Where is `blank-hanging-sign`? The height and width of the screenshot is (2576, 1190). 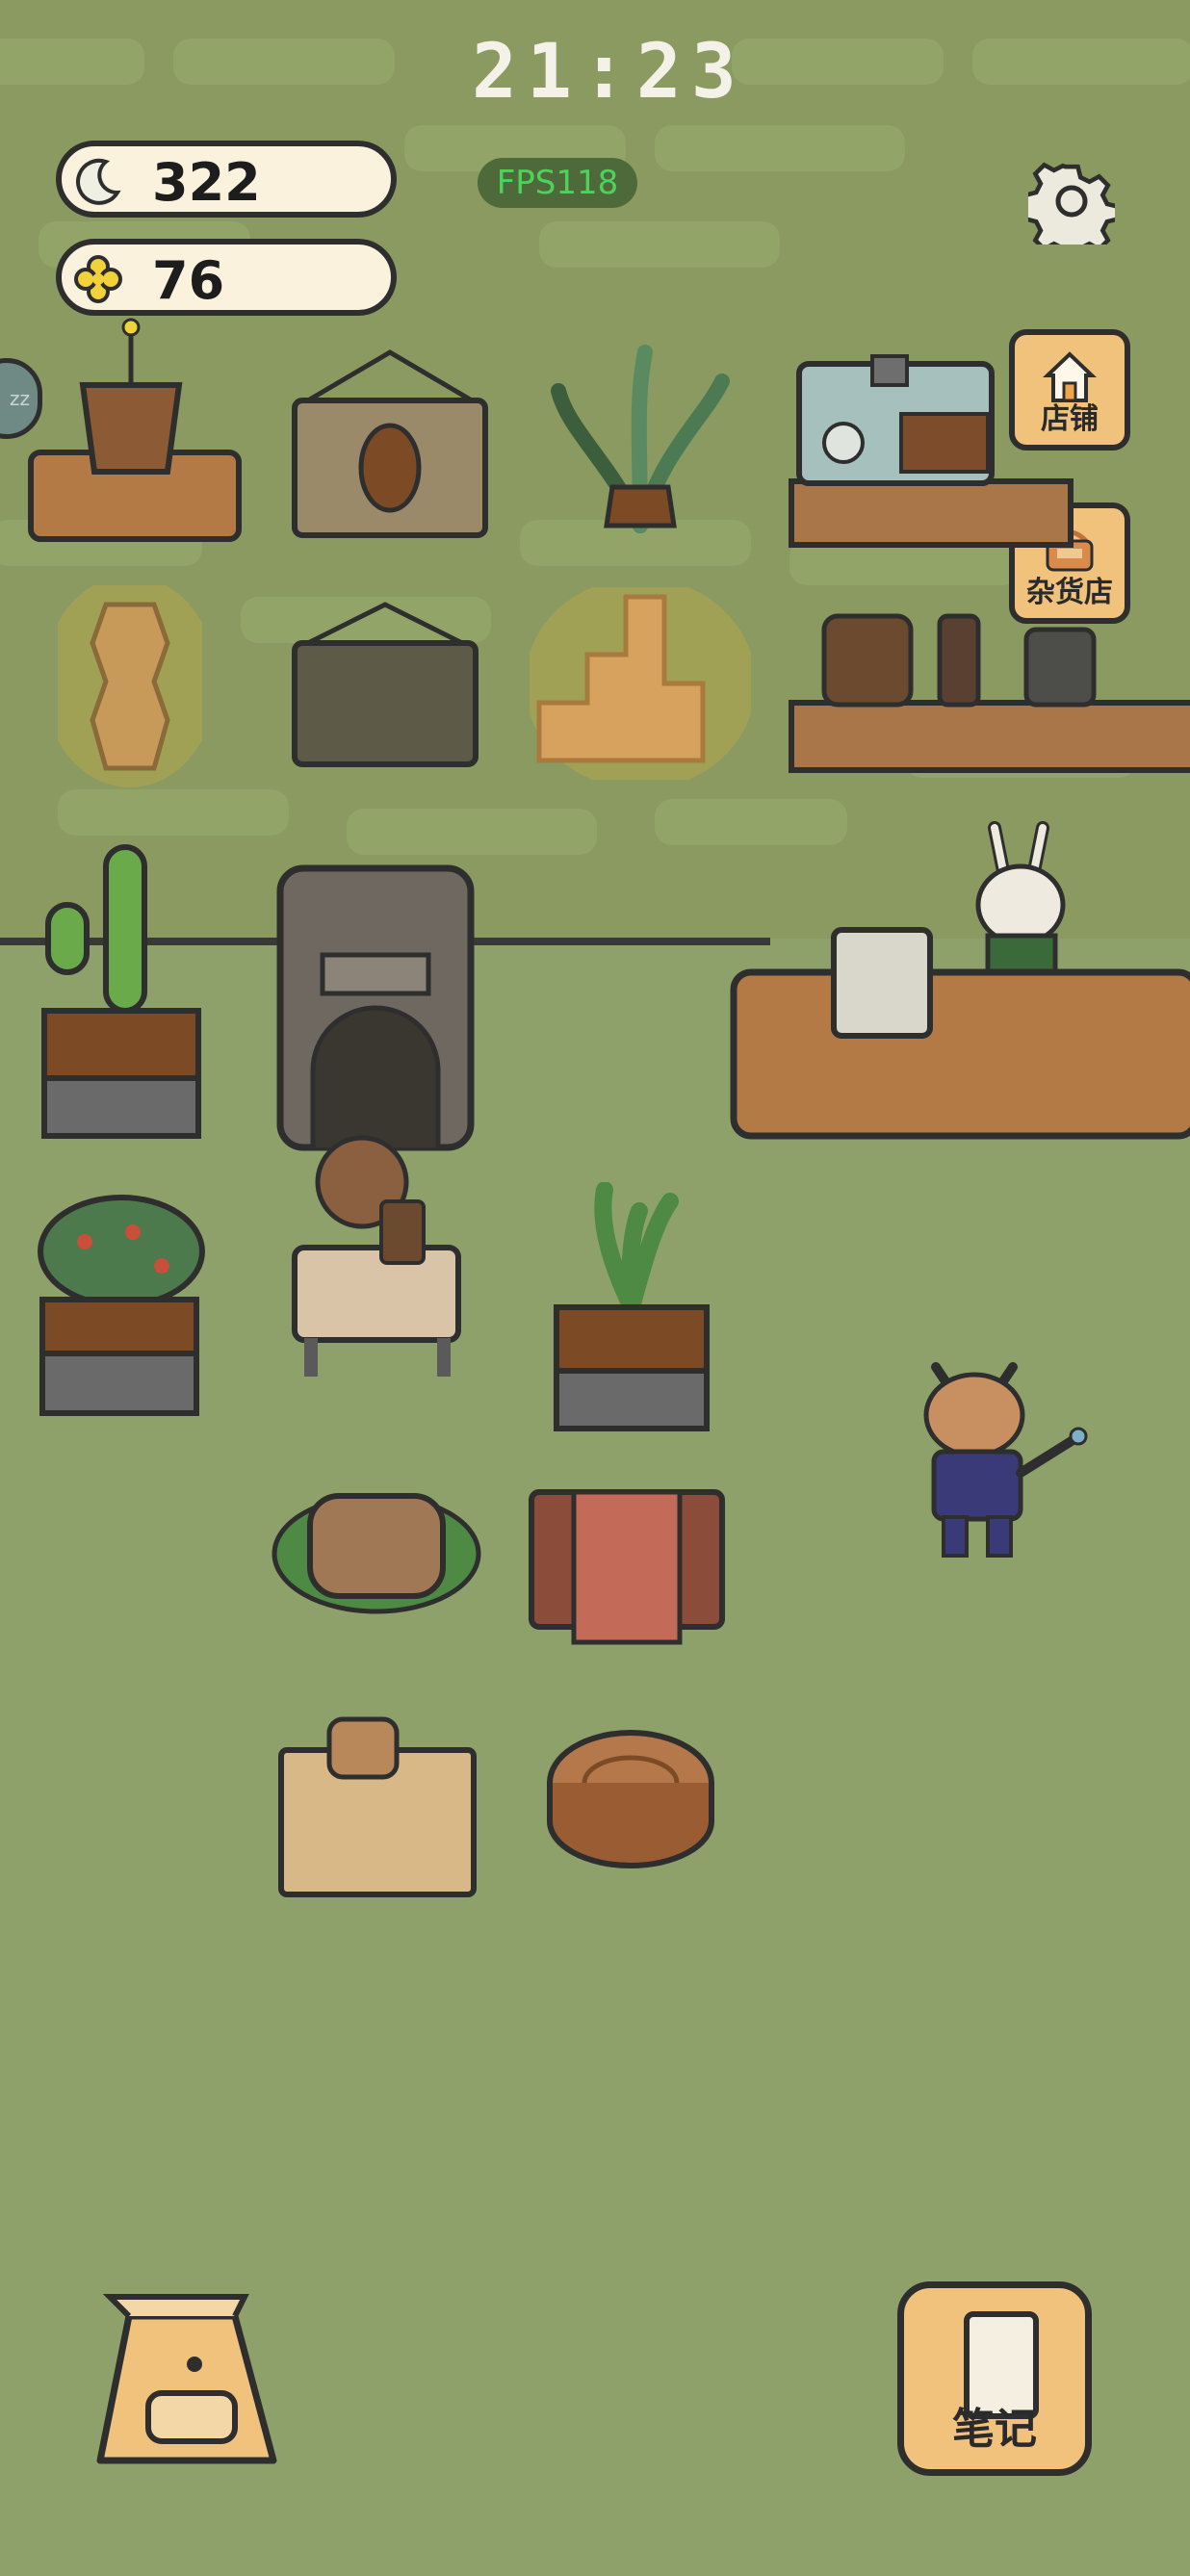 blank-hanging-sign is located at coordinates (385, 687).